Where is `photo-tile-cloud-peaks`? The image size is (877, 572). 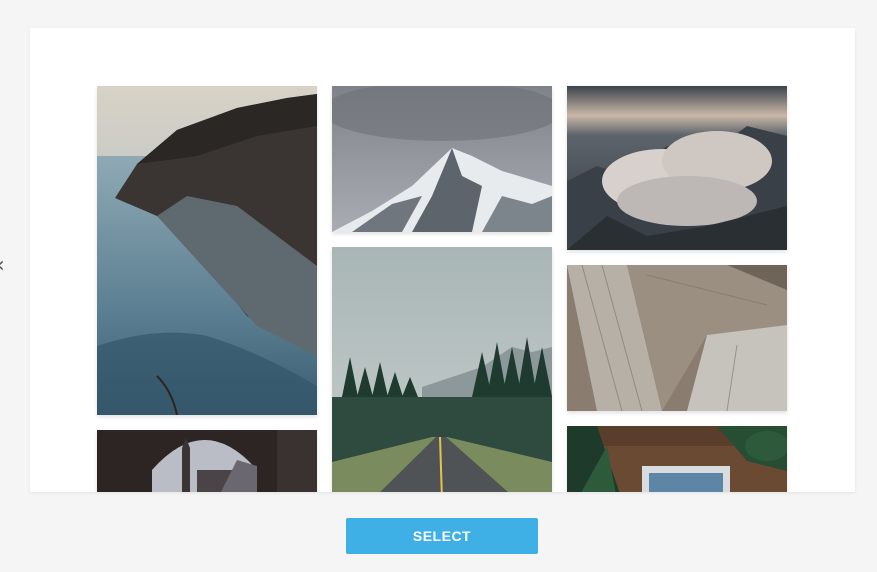 photo-tile-cloud-peaks is located at coordinates (677, 168).